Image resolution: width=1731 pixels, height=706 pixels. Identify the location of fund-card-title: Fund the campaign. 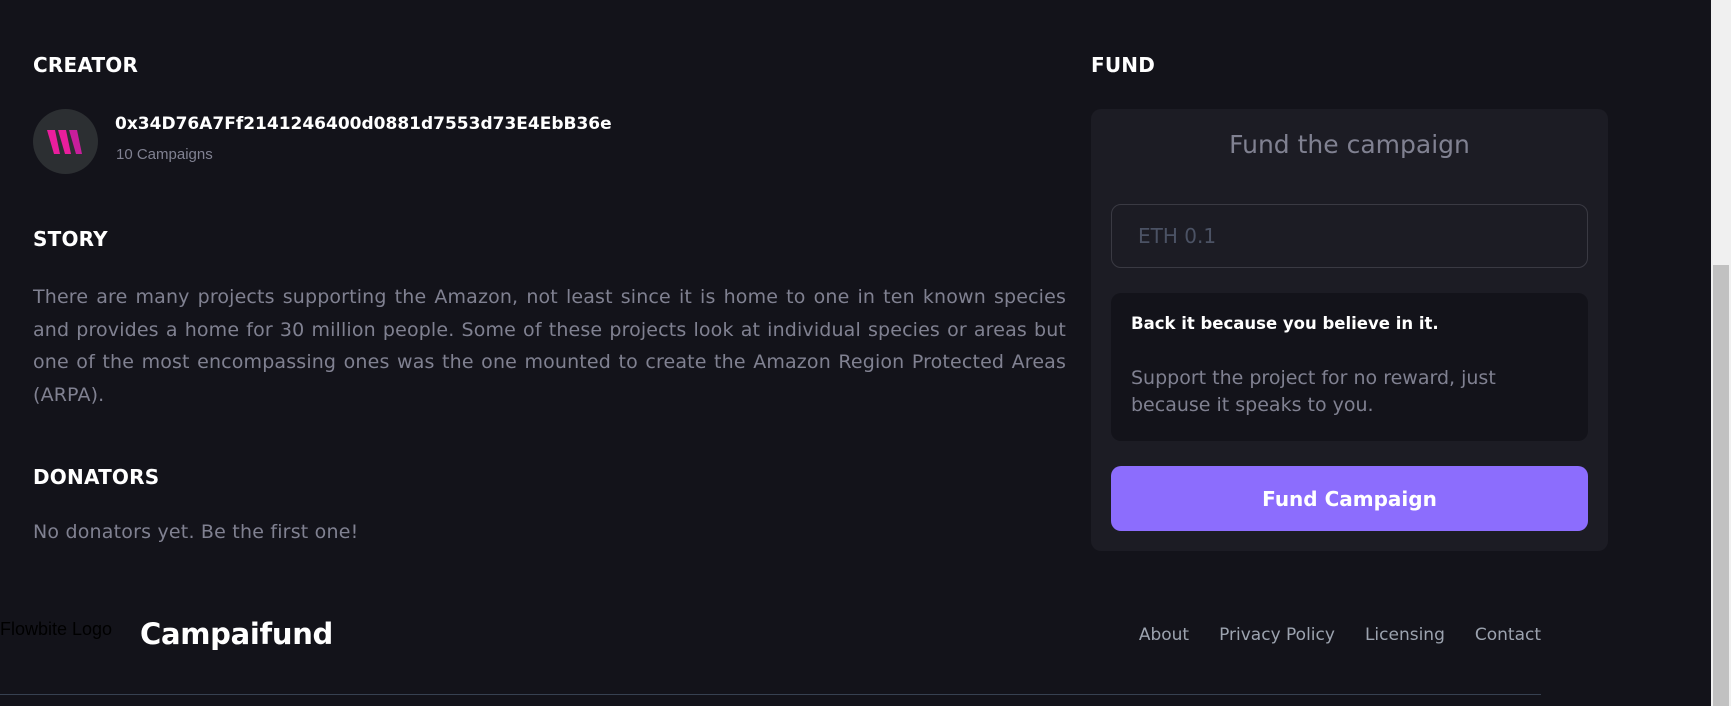
(1349, 144).